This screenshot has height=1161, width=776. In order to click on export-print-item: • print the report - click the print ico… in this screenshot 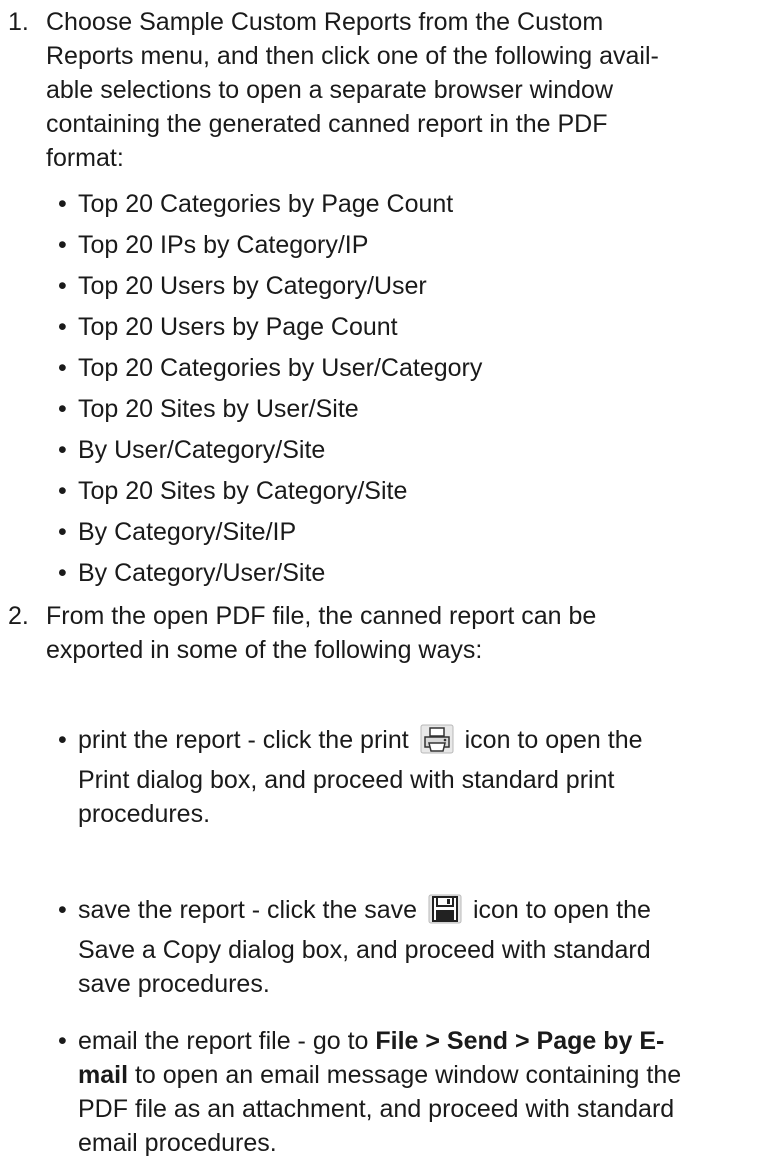, I will do `click(350, 776)`.